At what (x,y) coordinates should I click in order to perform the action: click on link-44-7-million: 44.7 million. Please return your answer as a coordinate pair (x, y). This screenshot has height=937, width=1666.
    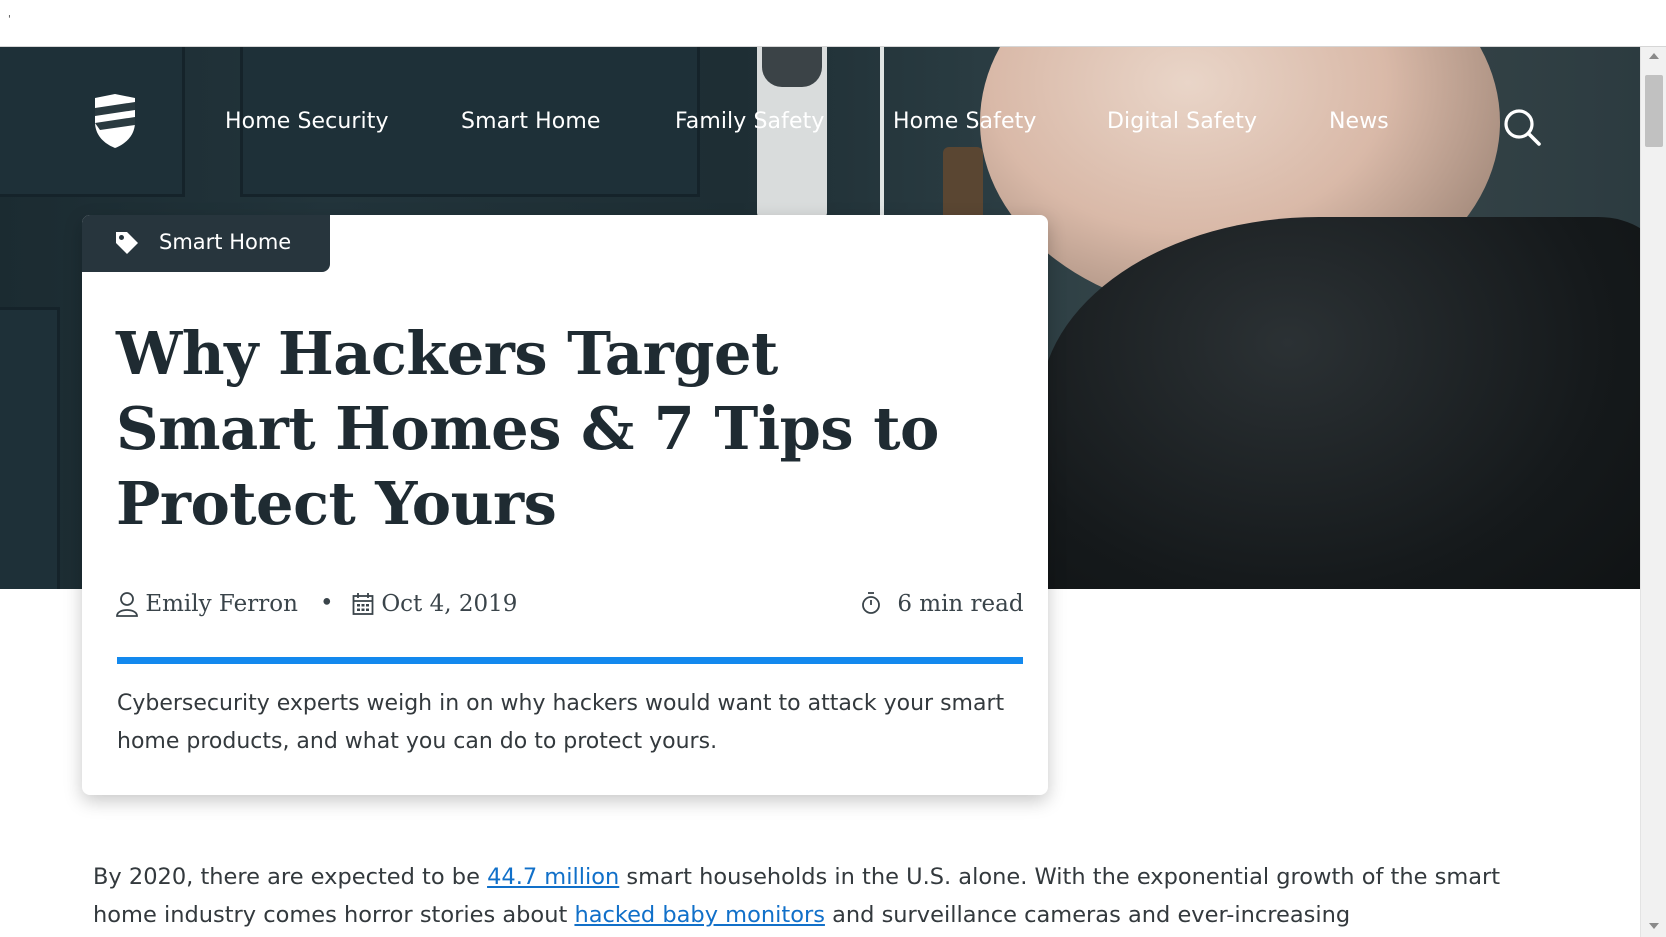
    Looking at the image, I should click on (553, 877).